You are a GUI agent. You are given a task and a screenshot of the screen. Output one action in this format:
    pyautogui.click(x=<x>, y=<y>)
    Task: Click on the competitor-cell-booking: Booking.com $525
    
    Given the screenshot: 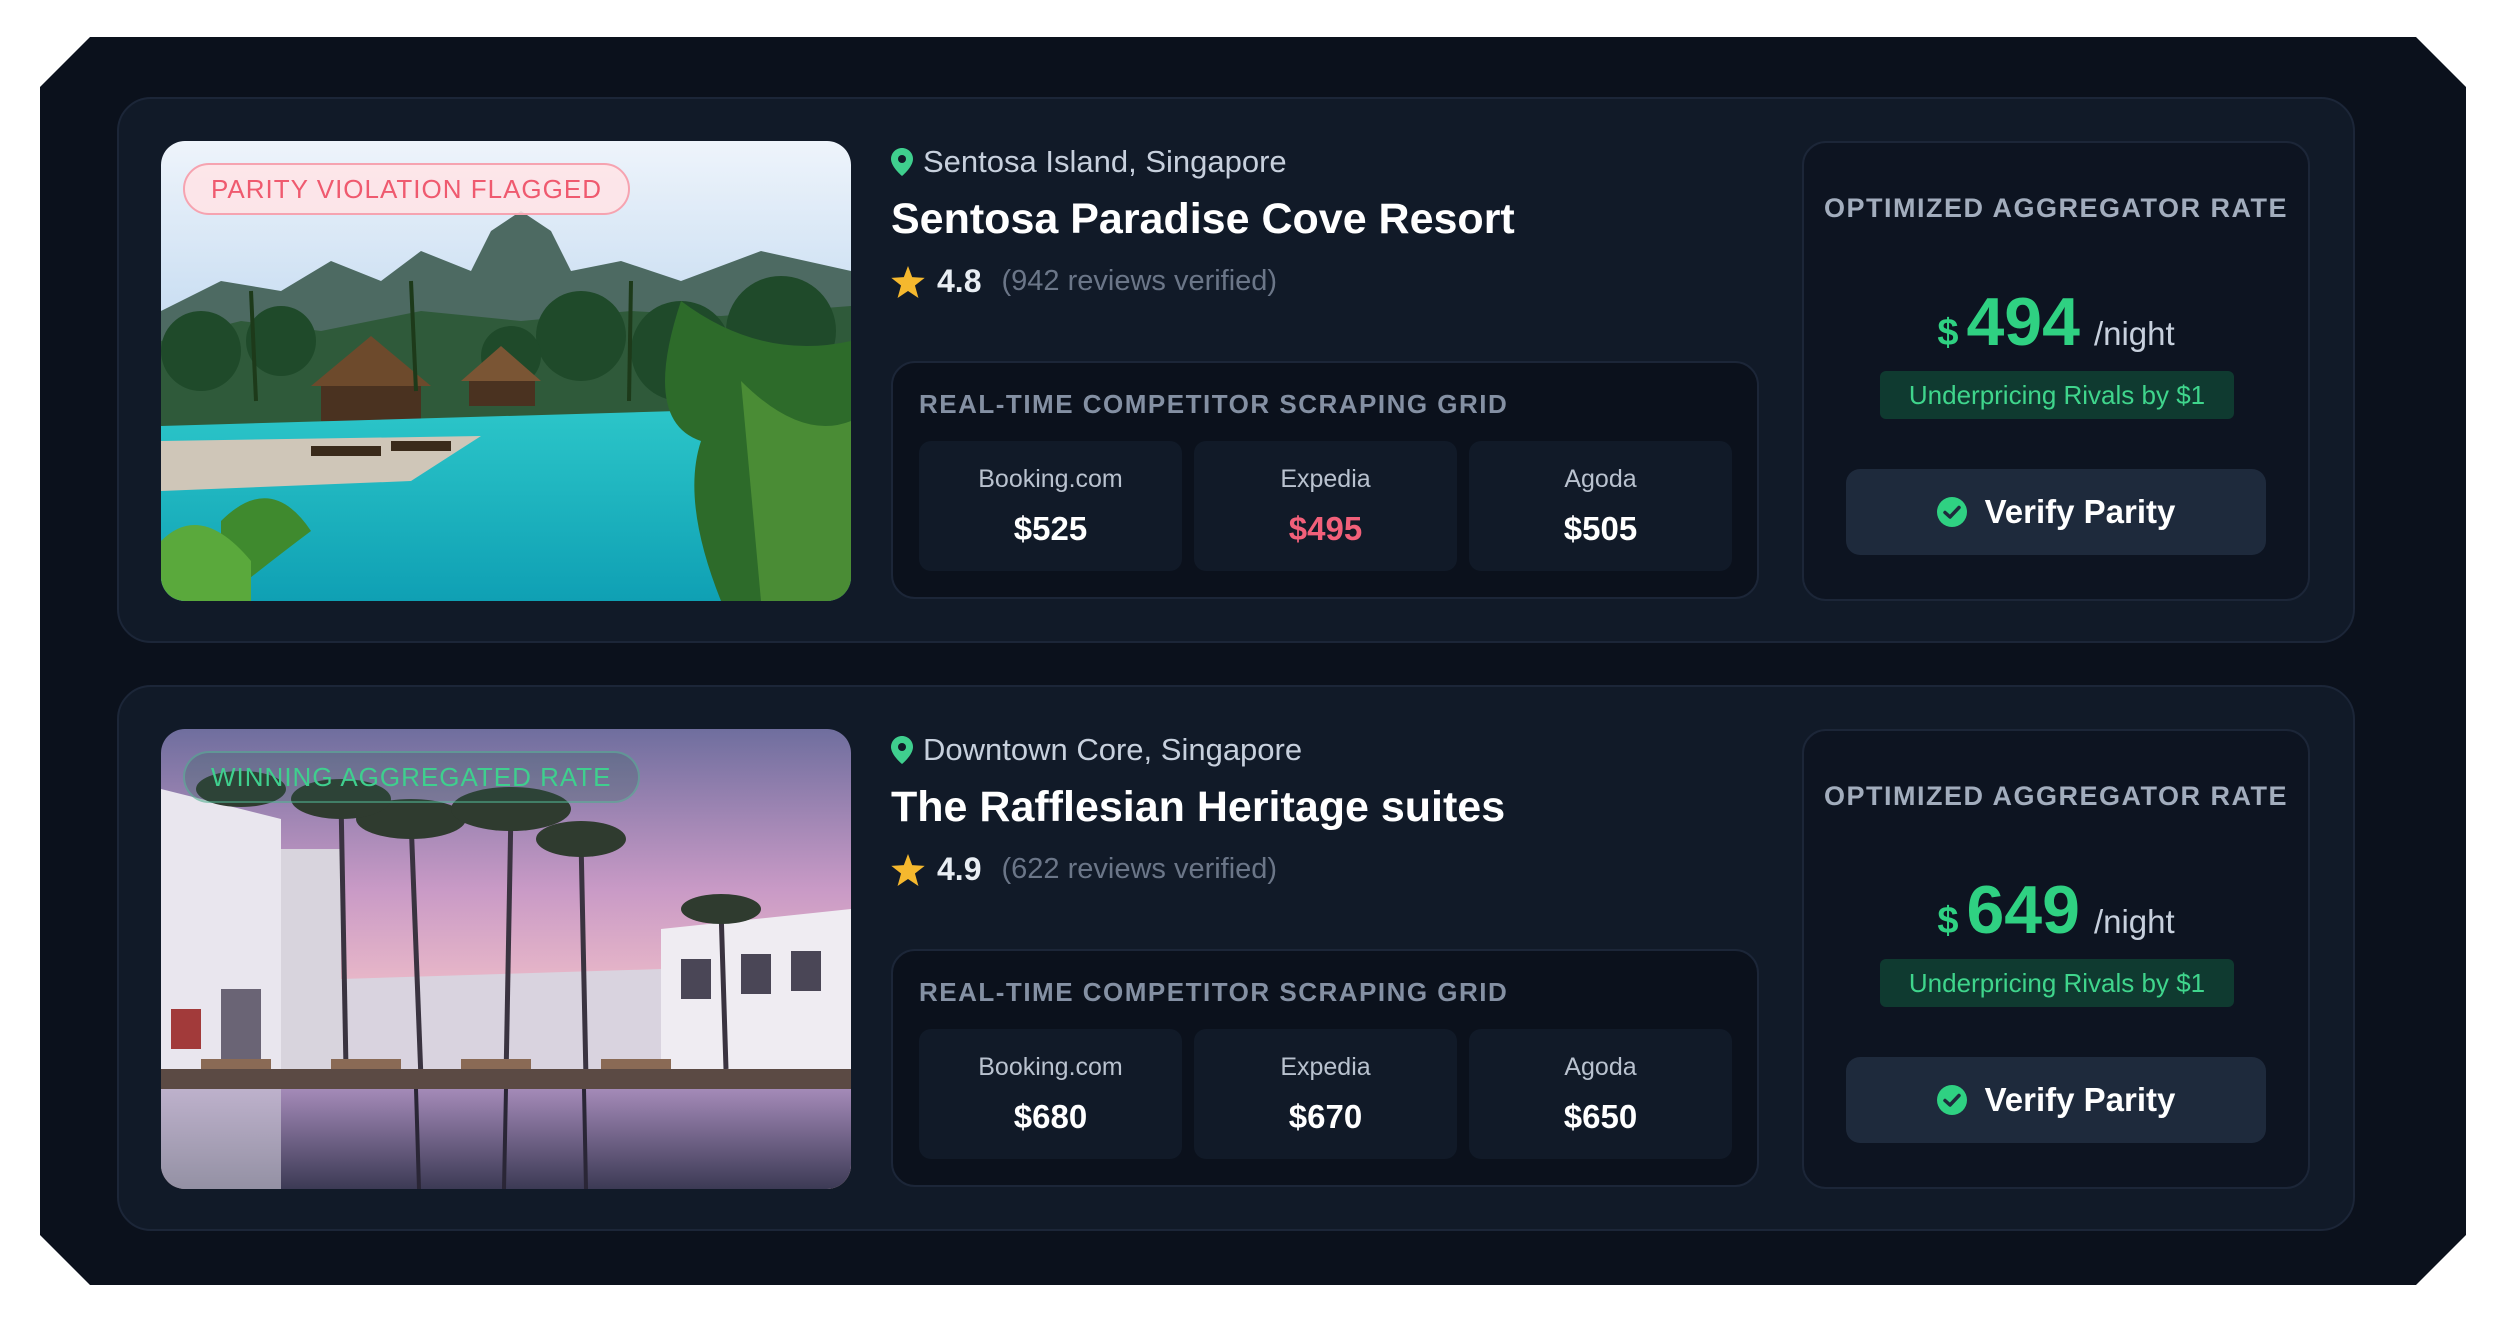 What is the action you would take?
    pyautogui.click(x=1050, y=506)
    